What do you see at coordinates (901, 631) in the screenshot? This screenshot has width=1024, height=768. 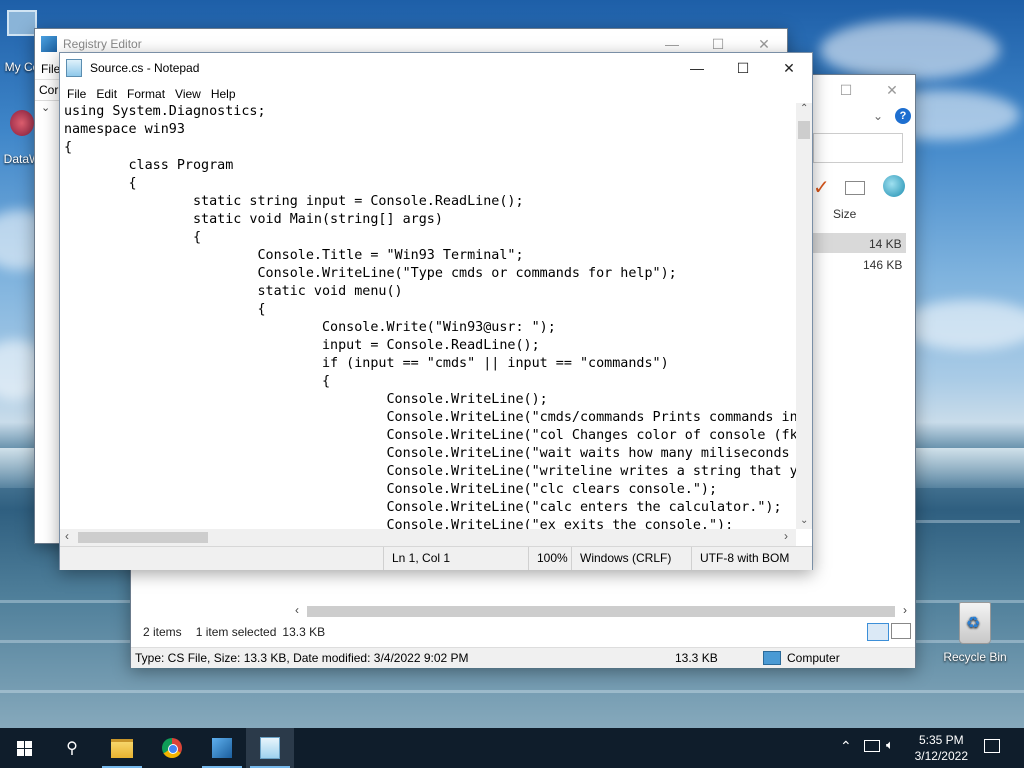 I see `large-icons-view-icon` at bounding box center [901, 631].